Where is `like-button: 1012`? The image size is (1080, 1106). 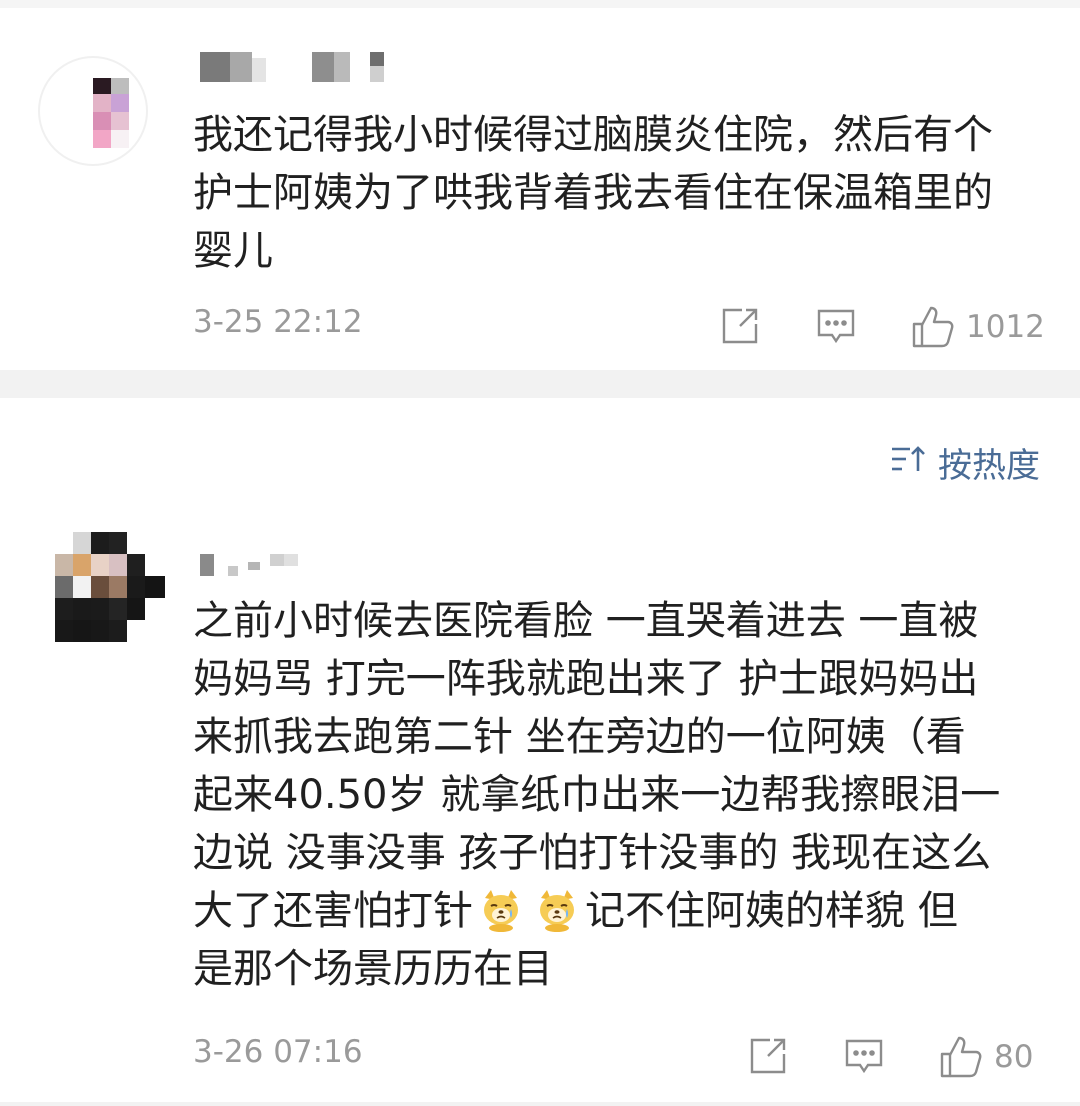
like-button: 1012 is located at coordinates (977, 327).